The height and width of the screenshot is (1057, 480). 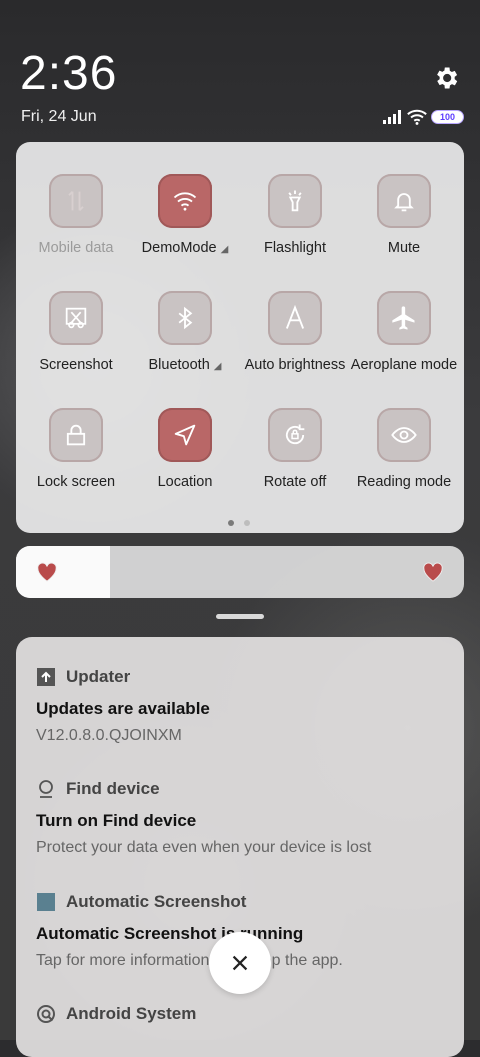 What do you see at coordinates (76, 365) in the screenshot?
I see `tile-label: Screenshot` at bounding box center [76, 365].